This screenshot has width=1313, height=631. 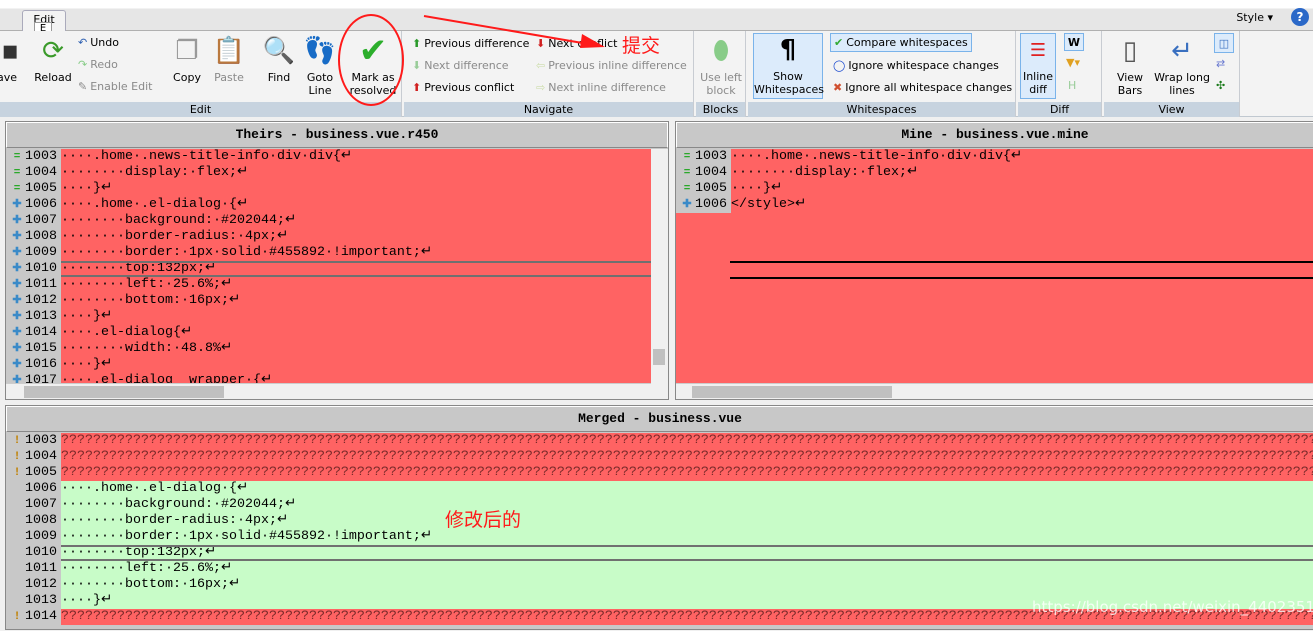 I want to click on ignore-all-whitespace-option: ✖ Ignore all whitespace changes, so click(x=922, y=87).